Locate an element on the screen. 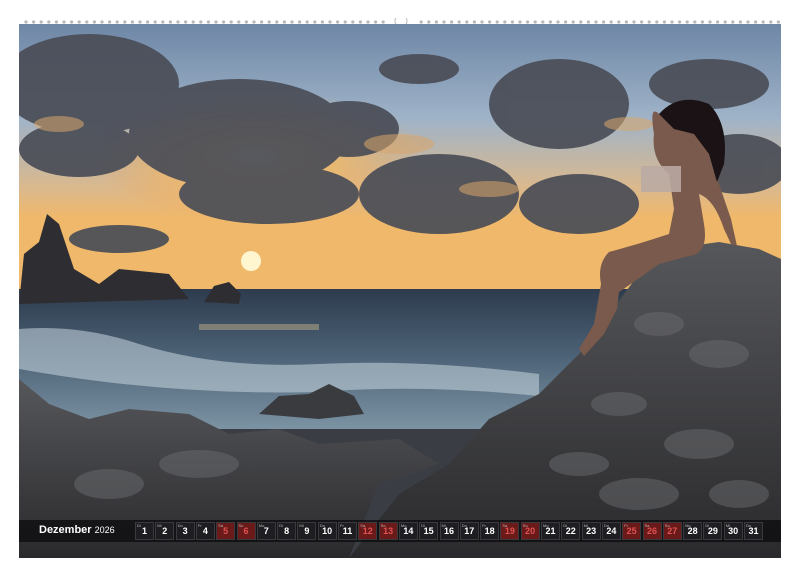 The width and height of the screenshot is (800, 577). day-cell: Fr 11 is located at coordinates (347, 531).